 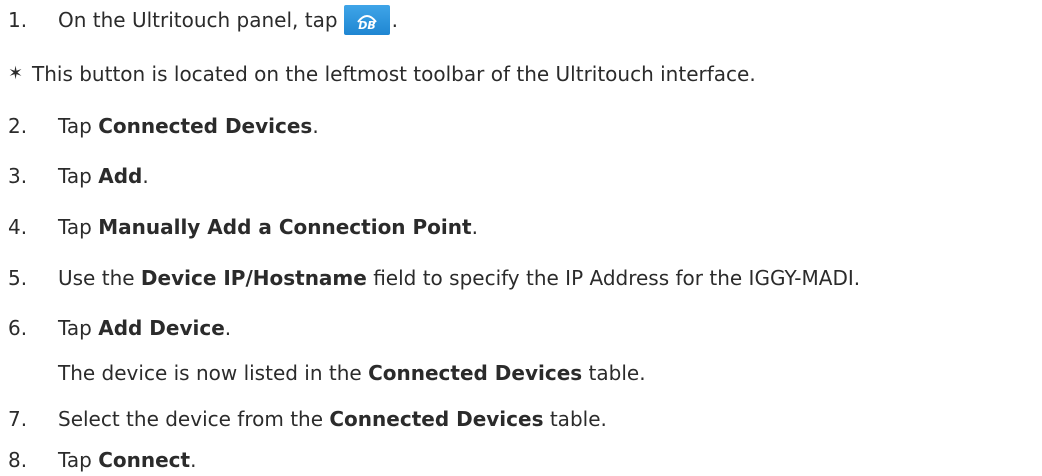 What do you see at coordinates (198, 20) in the screenshot?
I see `step-text-pre: On the Ultritouch panel, tap` at bounding box center [198, 20].